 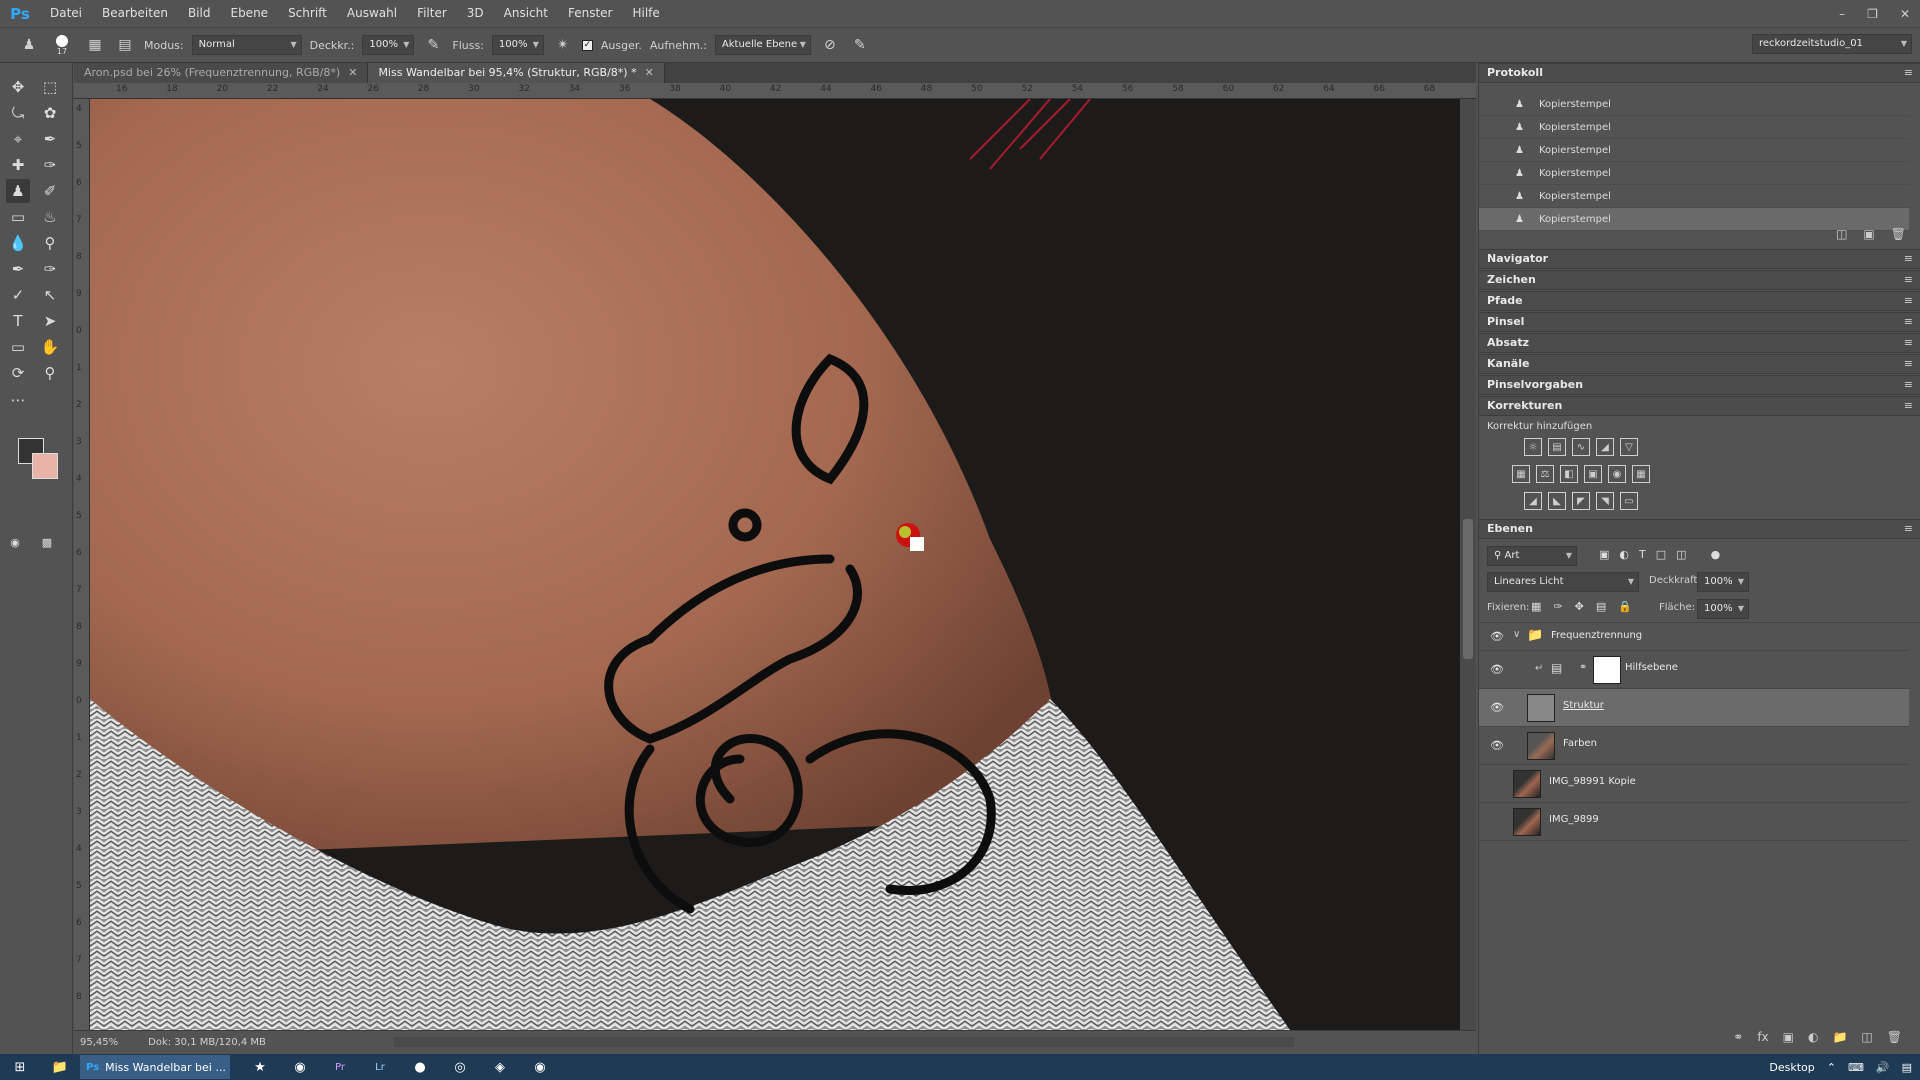 What do you see at coordinates (20, 1067) in the screenshot?
I see `windows-start-icon: ⊞` at bounding box center [20, 1067].